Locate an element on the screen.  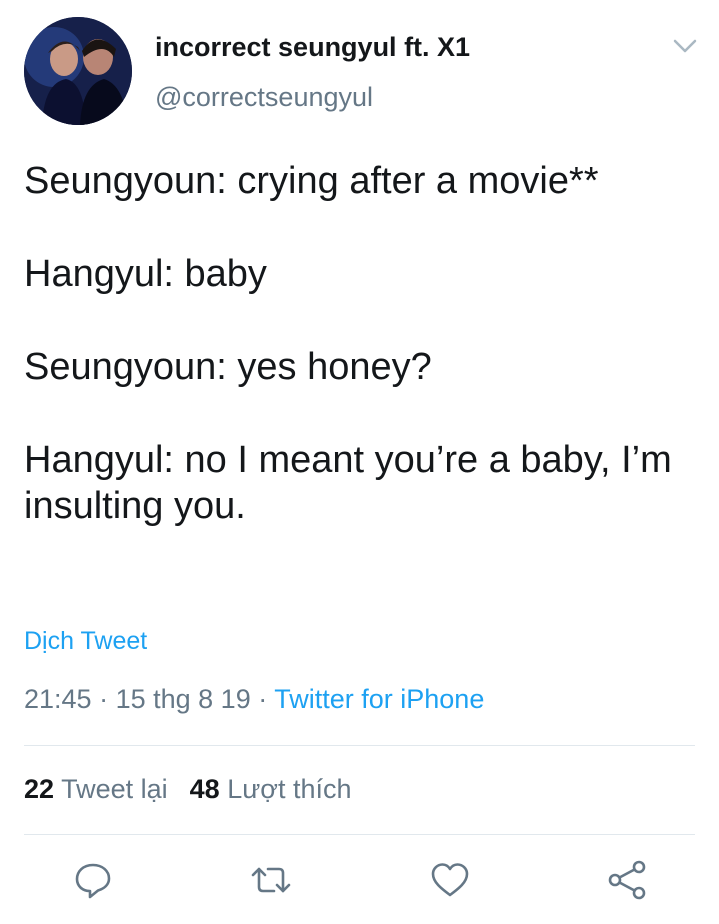
translate-tweet-link: Dịch Tweet is located at coordinates (85, 641).